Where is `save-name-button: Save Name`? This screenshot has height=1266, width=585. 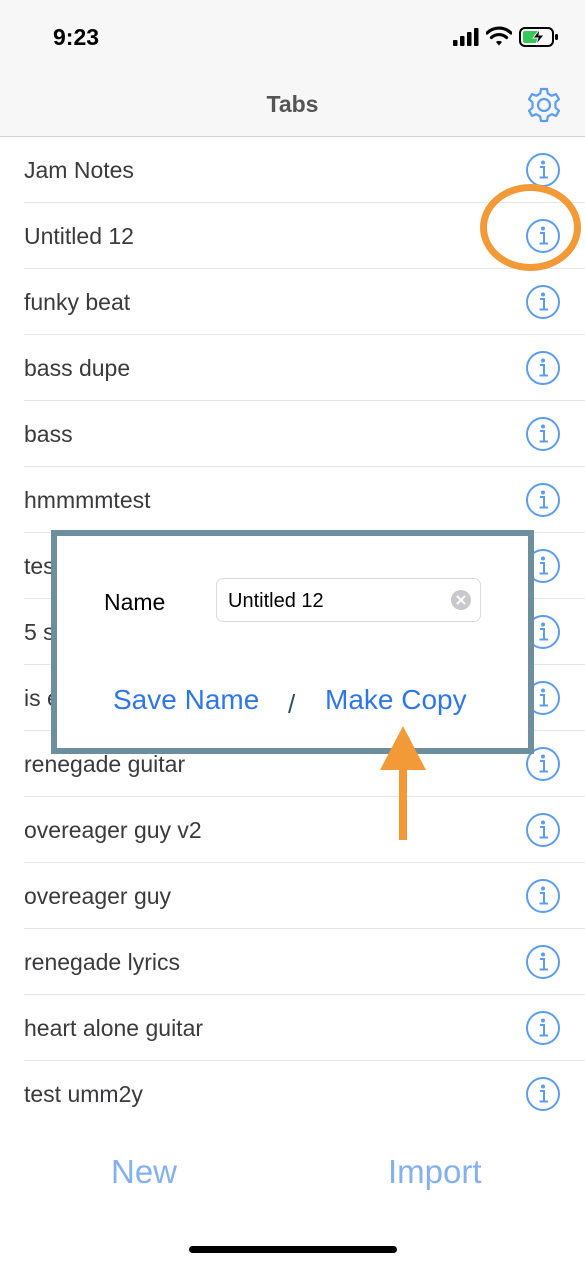 save-name-button: Save Name is located at coordinates (186, 700).